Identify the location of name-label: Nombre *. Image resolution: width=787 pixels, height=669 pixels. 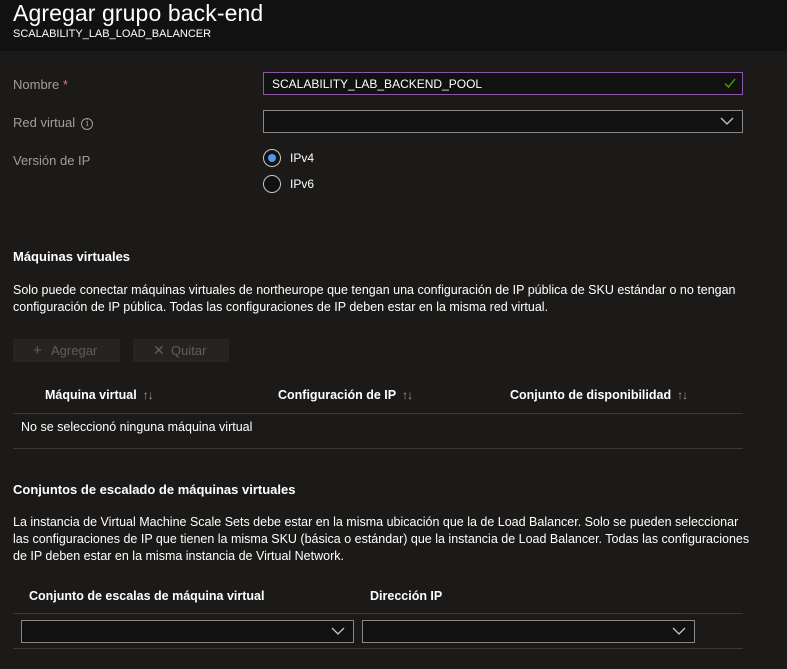
(40, 84).